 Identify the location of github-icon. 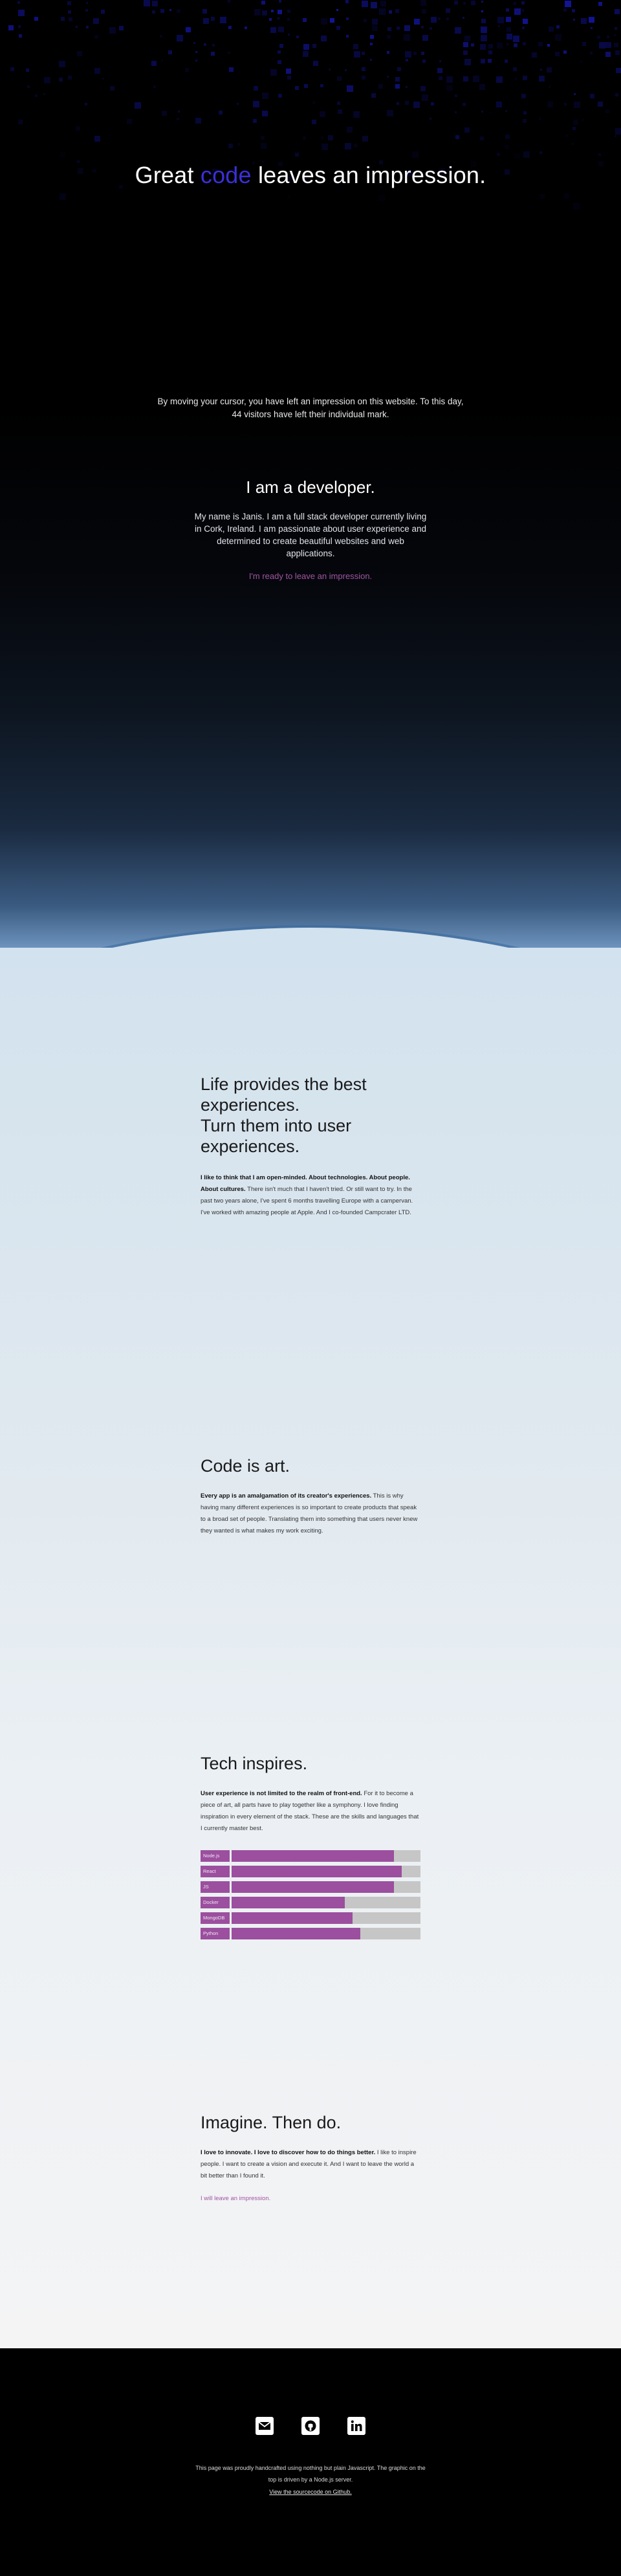
(310, 2426).